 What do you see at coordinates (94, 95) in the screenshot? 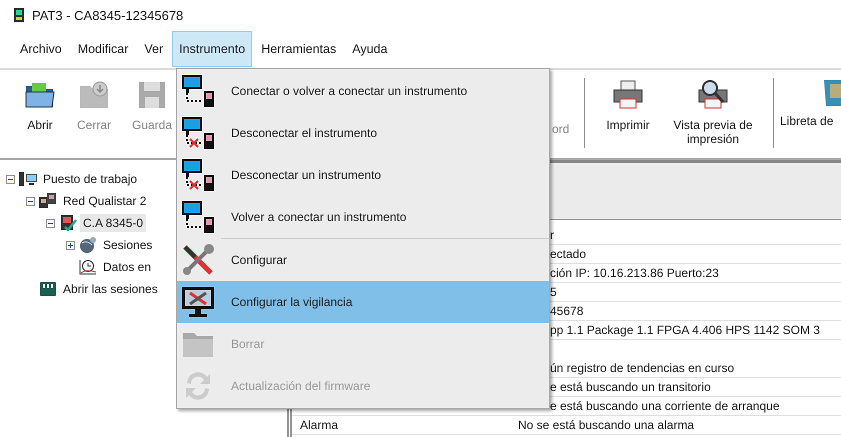
I see `folder-download-icon` at bounding box center [94, 95].